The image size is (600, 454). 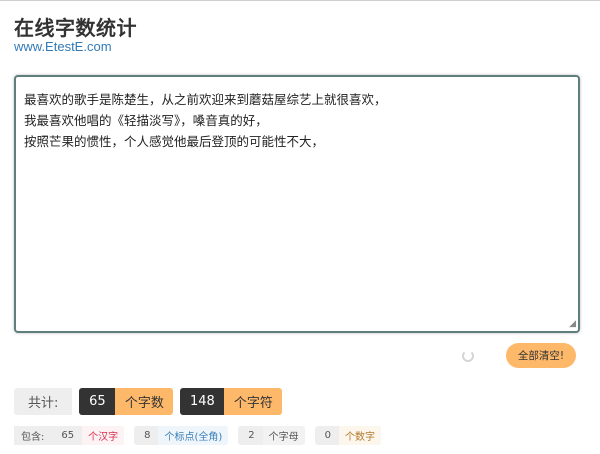 I want to click on punct-count: 8, so click(x=147, y=435).